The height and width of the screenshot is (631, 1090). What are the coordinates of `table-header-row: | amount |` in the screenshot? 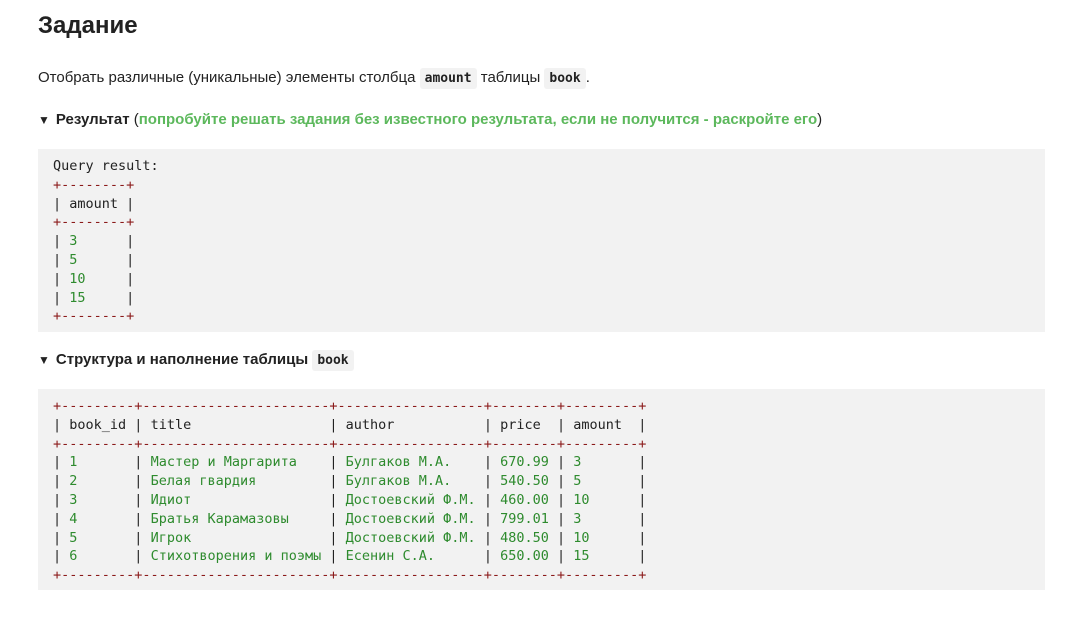 It's located at (549, 204).